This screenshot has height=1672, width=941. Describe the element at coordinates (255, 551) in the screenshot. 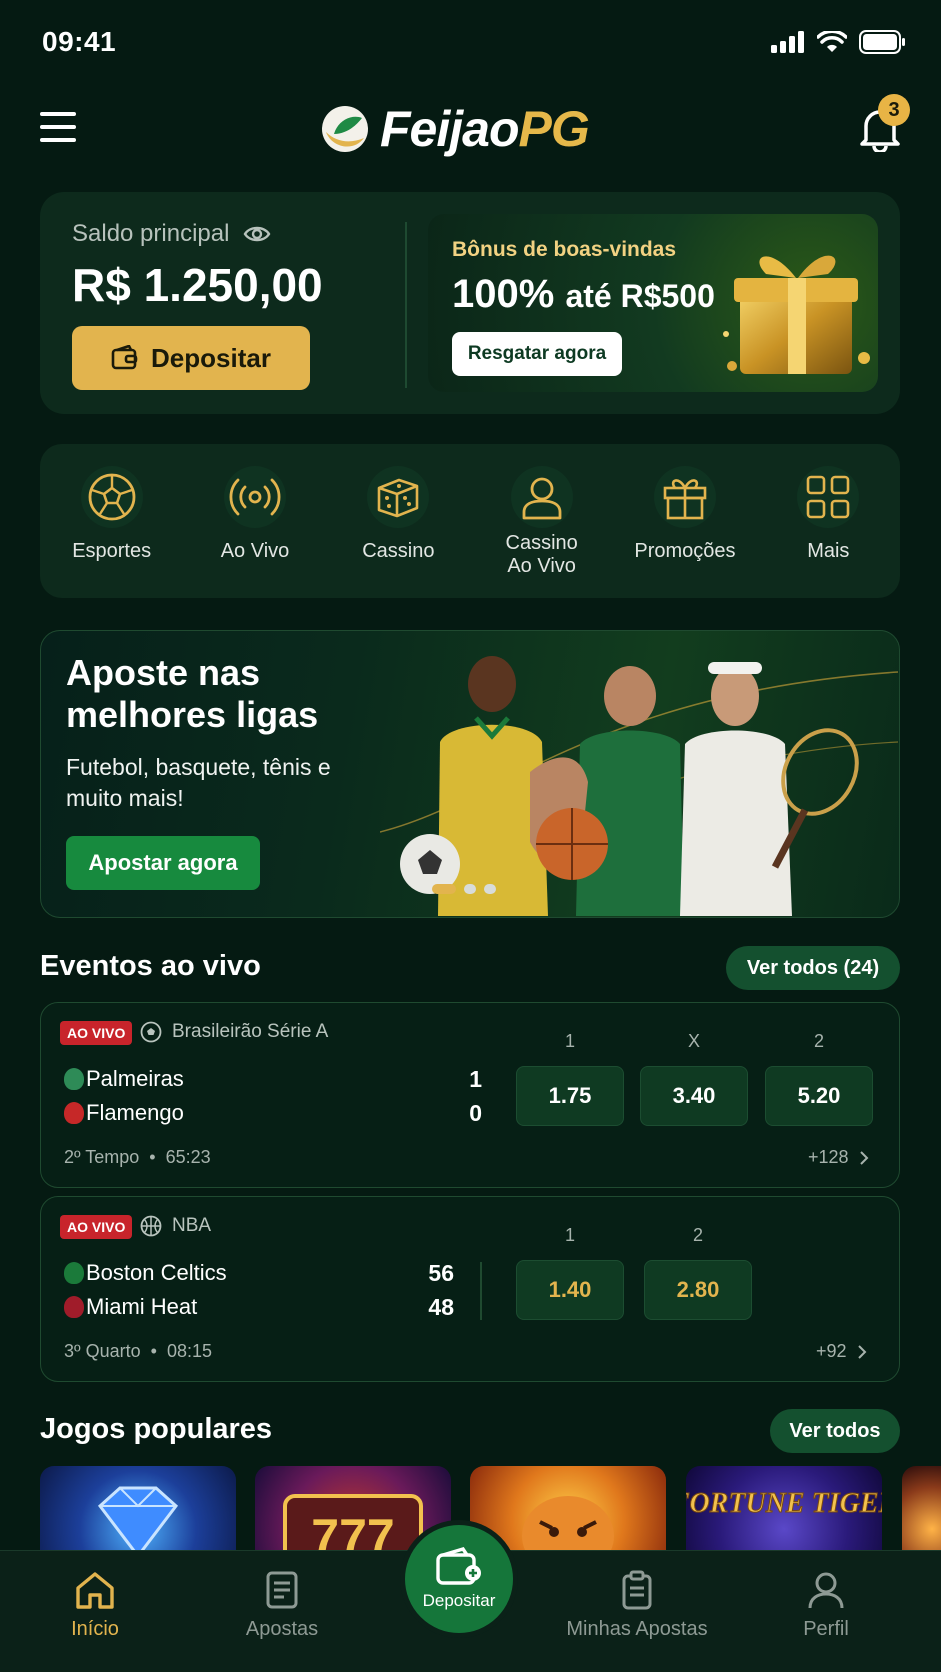

I see `quick-nav-label: Ao Vivo` at that location.